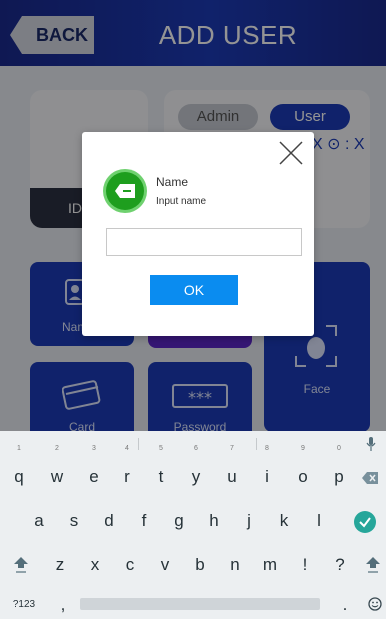 The image size is (386, 625). Describe the element at coordinates (196, 448) in the screenshot. I see `key-hint: 6` at that location.